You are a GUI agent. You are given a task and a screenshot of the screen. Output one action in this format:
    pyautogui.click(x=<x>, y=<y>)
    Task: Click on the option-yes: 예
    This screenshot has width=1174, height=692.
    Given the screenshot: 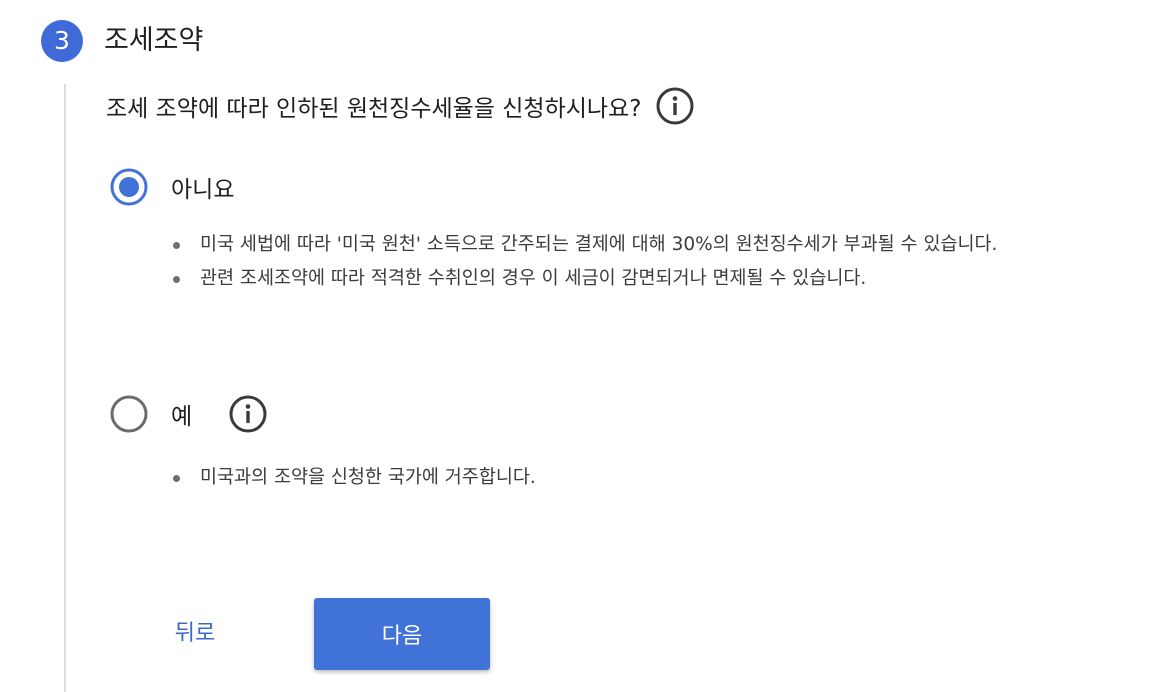 What is the action you would take?
    pyautogui.click(x=188, y=414)
    